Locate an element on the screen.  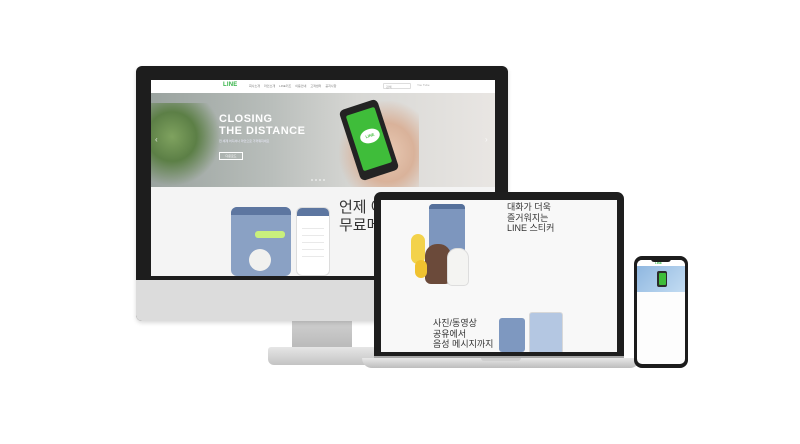
phone-notch is located at coordinates (661, 260).